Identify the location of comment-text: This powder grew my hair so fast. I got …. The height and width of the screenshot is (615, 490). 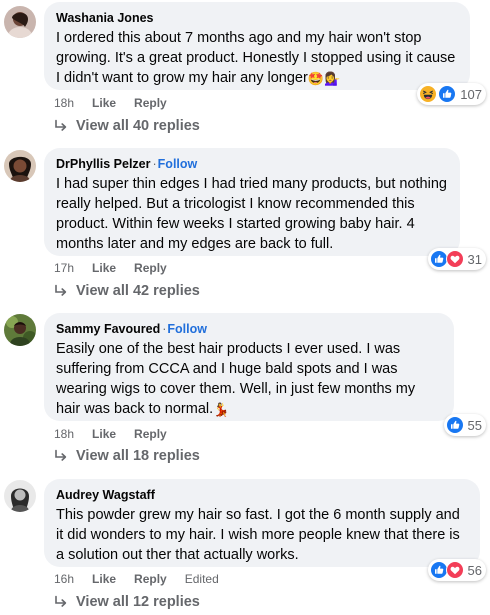
(258, 535).